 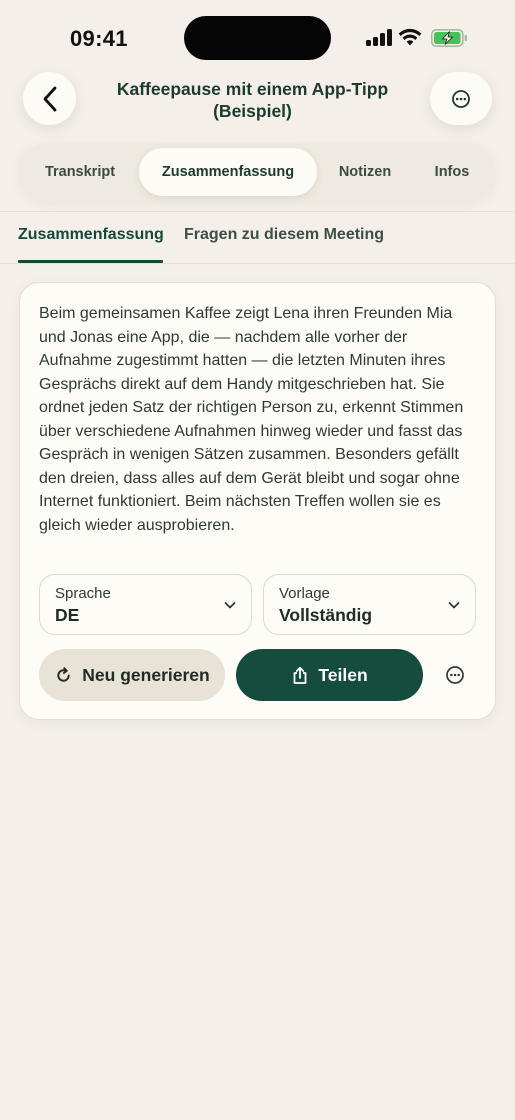 What do you see at coordinates (146, 674) in the screenshot?
I see `regenerate-button-label: Neu generieren` at bounding box center [146, 674].